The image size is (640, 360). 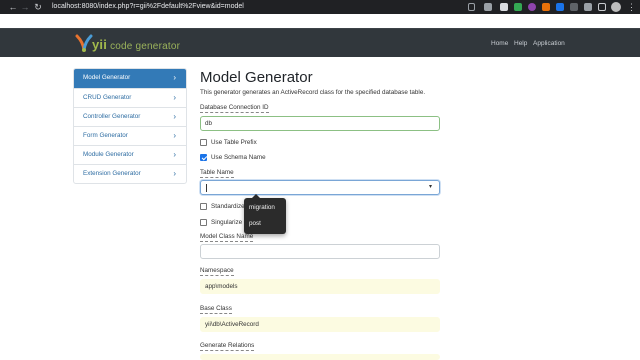 I want to click on sidebar-item-label: Form Generator, so click(x=105, y=135).